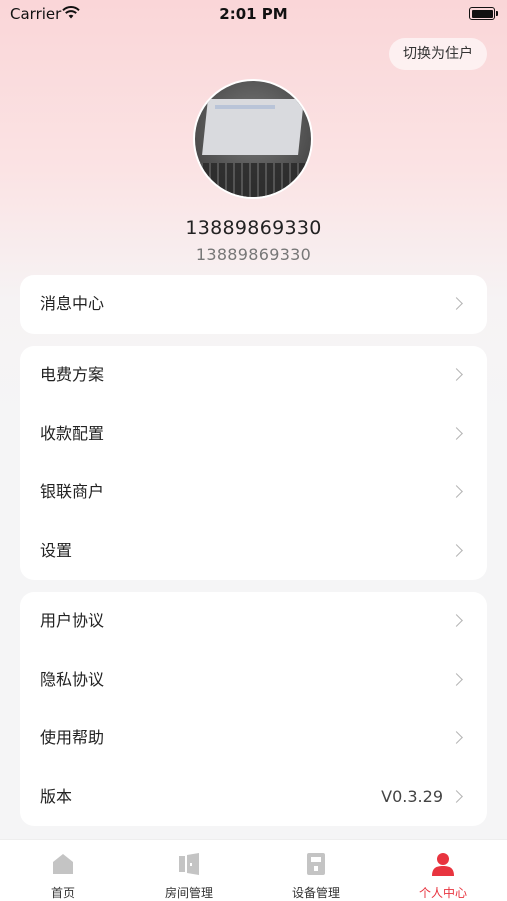  What do you see at coordinates (188, 893) in the screenshot?
I see `tab-label: 房间管理` at bounding box center [188, 893].